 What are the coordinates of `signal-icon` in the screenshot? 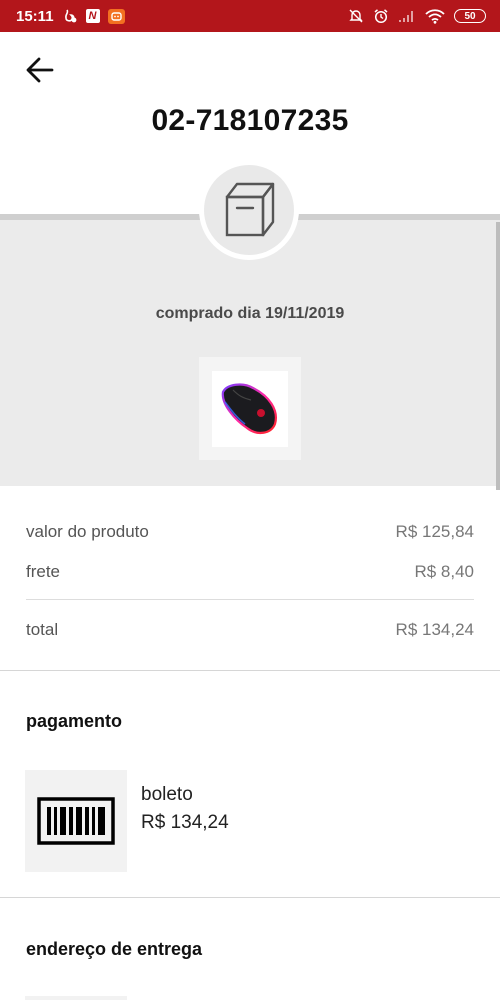 It's located at (407, 16).